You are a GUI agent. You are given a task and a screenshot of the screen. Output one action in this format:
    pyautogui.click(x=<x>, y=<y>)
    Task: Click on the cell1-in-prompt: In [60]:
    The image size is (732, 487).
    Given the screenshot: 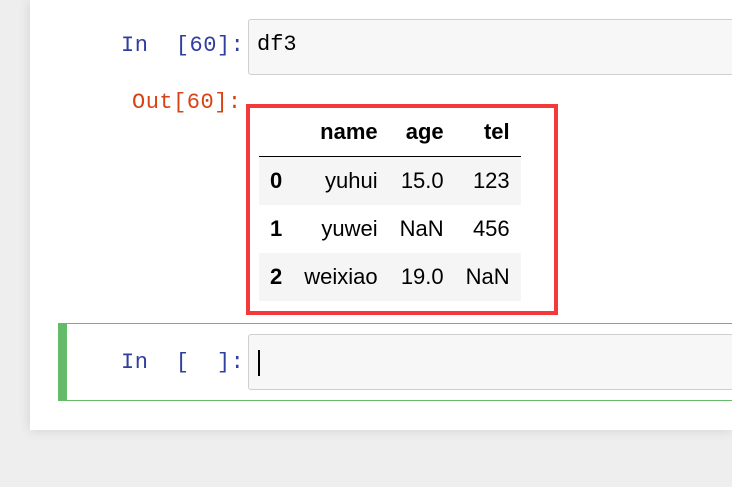 What is the action you would take?
    pyautogui.click(x=183, y=45)
    